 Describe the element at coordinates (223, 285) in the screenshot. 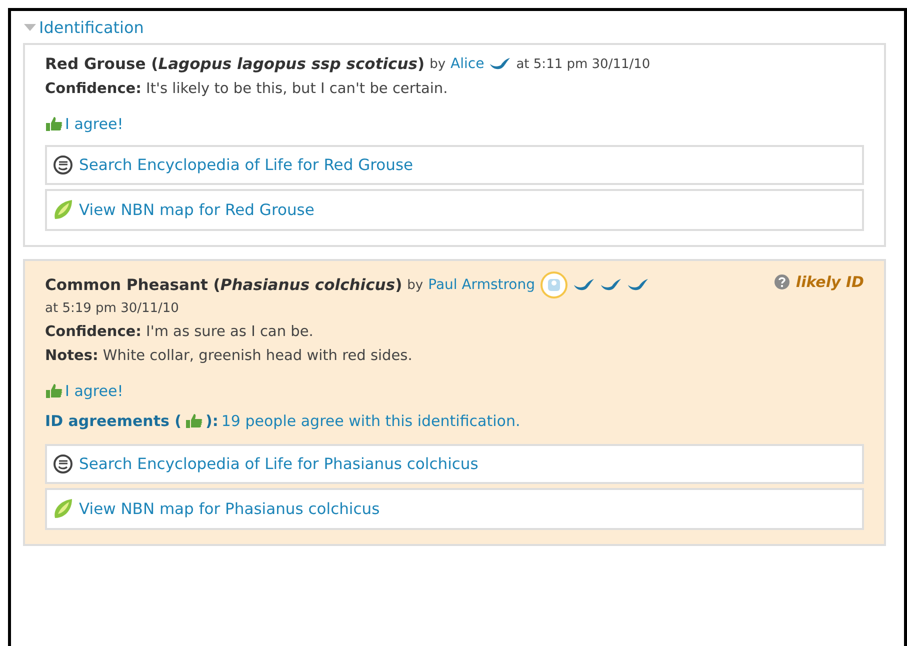

I see `species-name: Common Pheasant (Phasianus colchicus)` at that location.